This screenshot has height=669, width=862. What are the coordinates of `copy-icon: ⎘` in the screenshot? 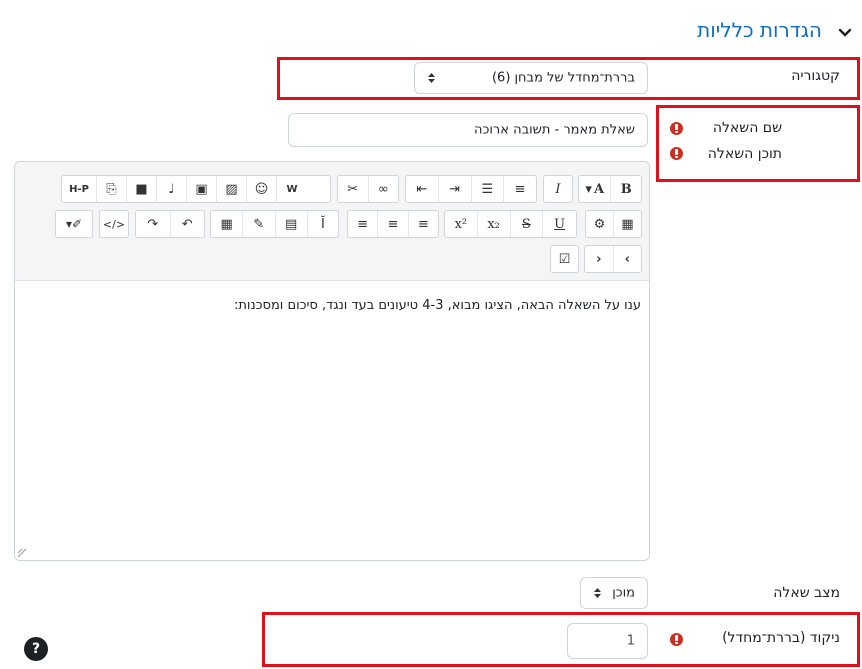 It's located at (111, 189).